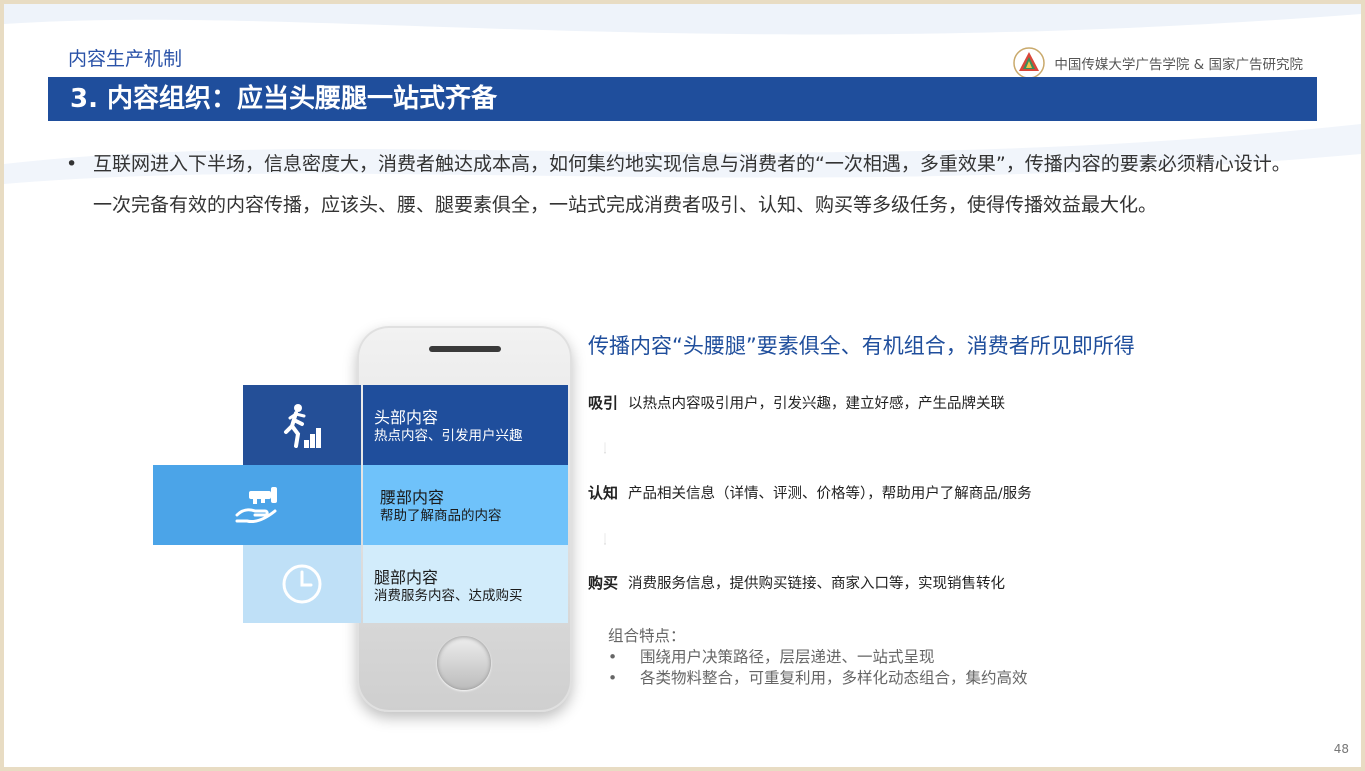 Image resolution: width=1365 pixels, height=771 pixels. I want to click on page-number: 48, so click(1341, 749).